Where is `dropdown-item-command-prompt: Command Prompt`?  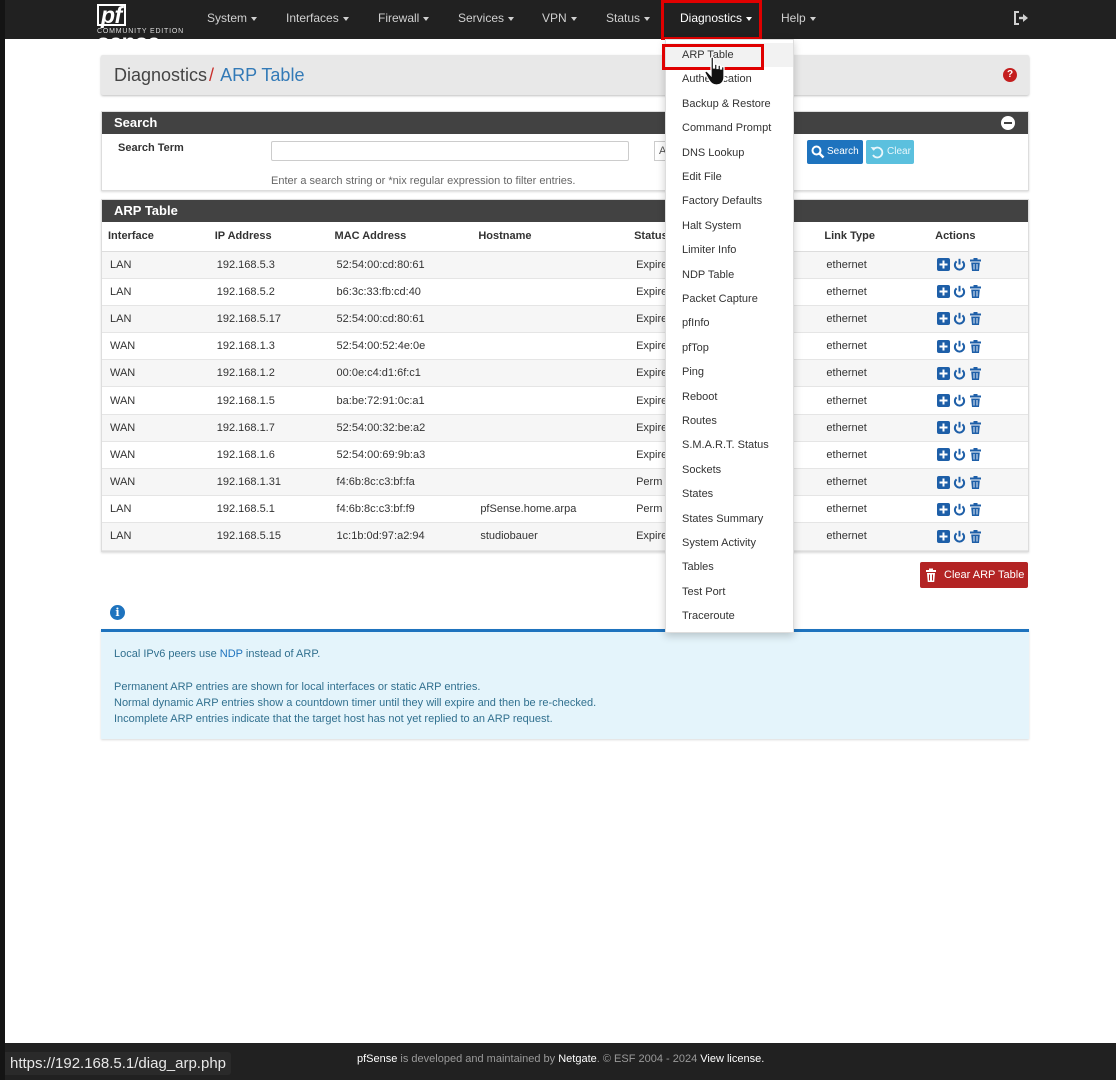 dropdown-item-command-prompt: Command Prompt is located at coordinates (729, 128).